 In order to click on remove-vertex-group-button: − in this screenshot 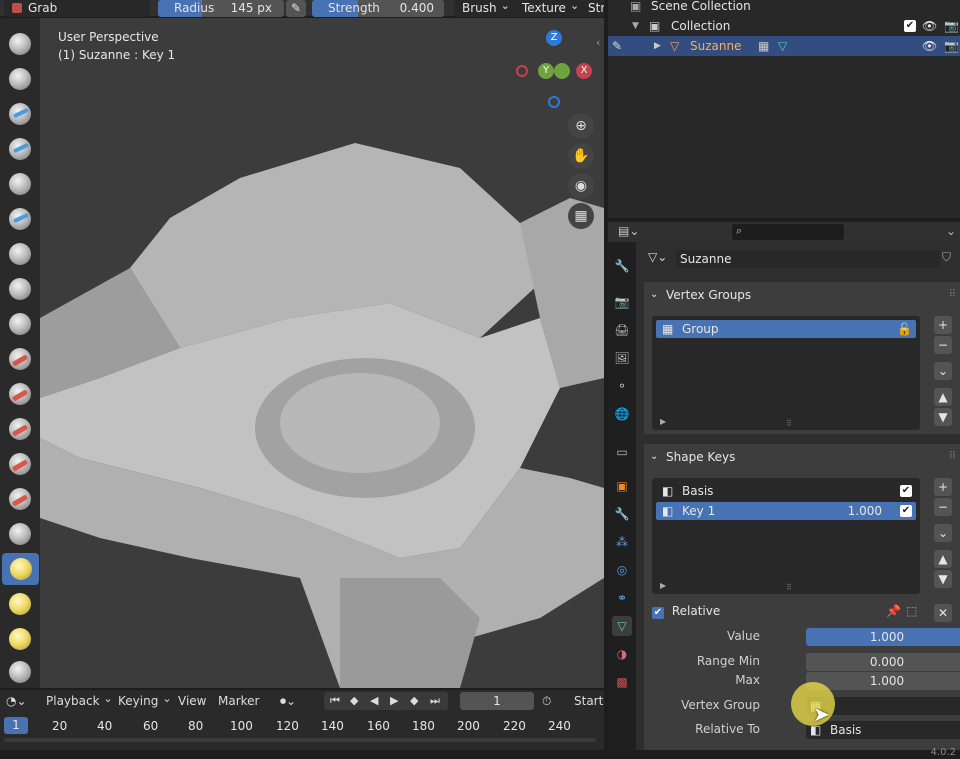, I will do `click(943, 345)`.